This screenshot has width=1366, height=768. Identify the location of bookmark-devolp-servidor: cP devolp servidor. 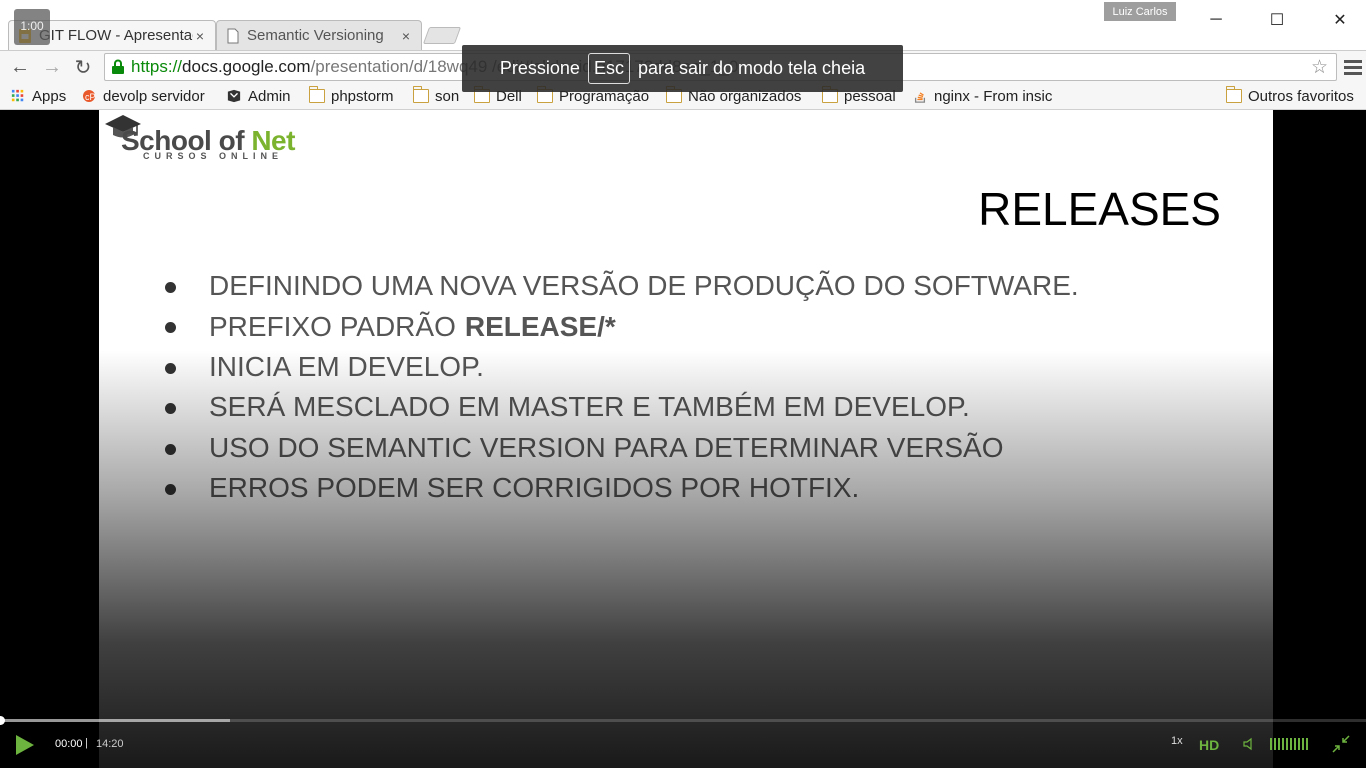
(143, 96).